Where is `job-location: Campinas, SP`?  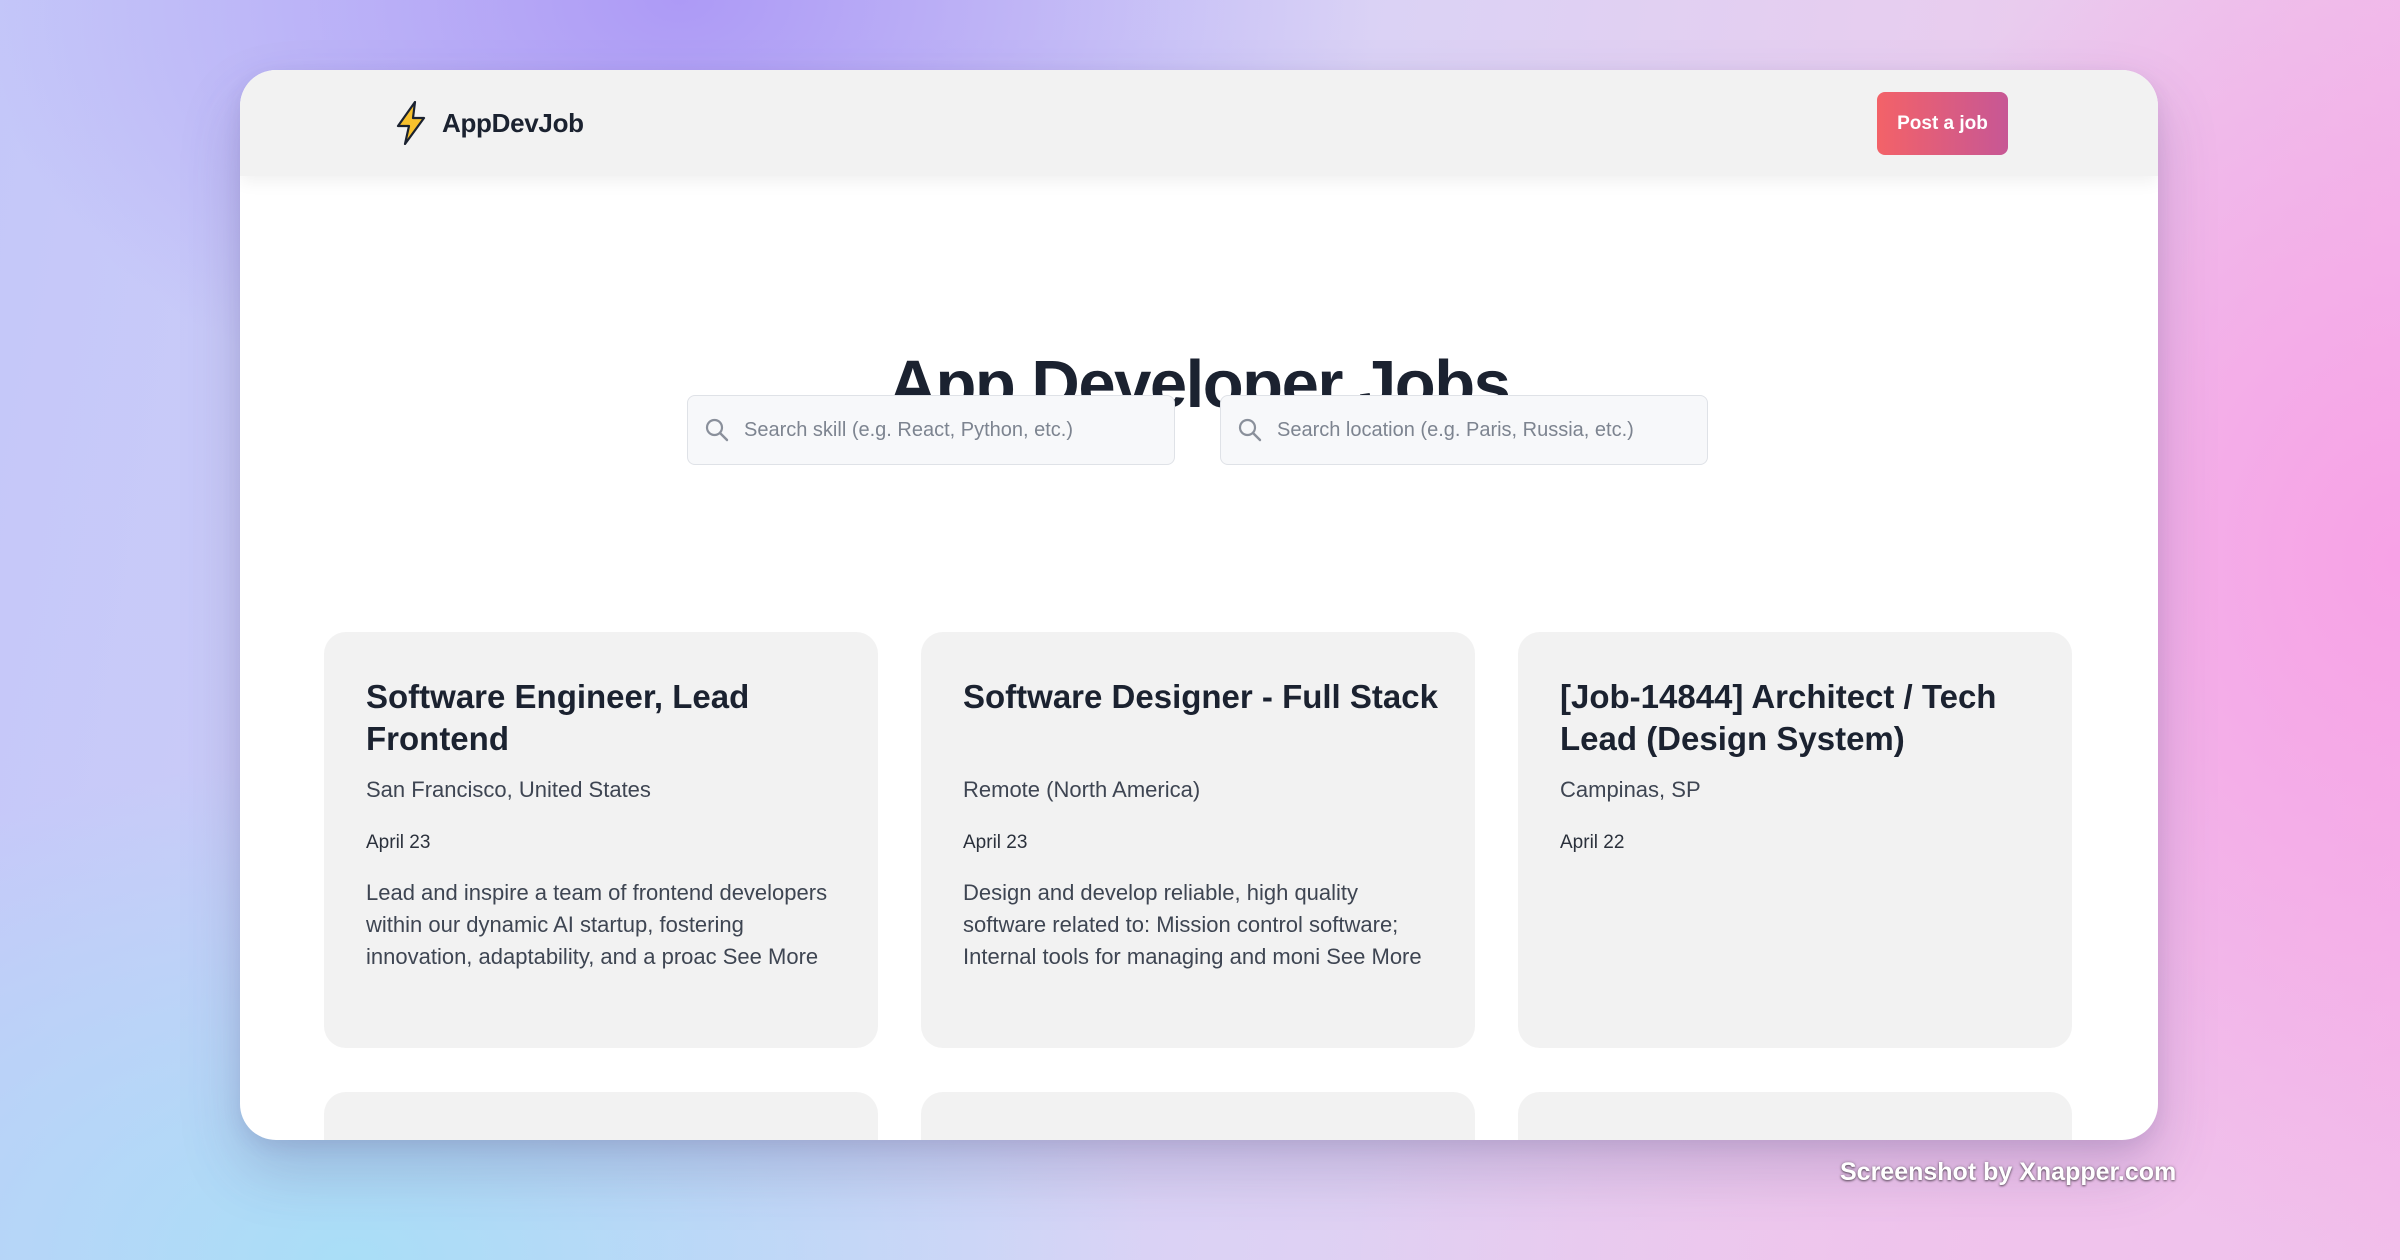
job-location: Campinas, SP is located at coordinates (1630, 789).